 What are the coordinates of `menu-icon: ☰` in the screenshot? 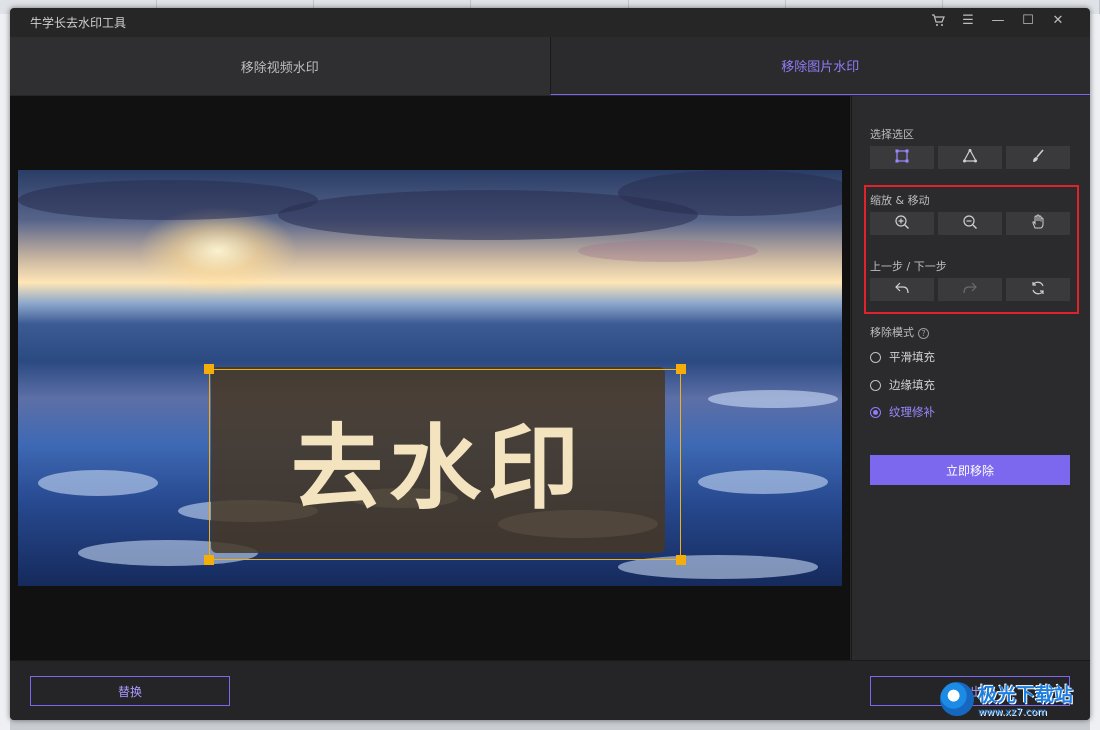 It's located at (968, 22).